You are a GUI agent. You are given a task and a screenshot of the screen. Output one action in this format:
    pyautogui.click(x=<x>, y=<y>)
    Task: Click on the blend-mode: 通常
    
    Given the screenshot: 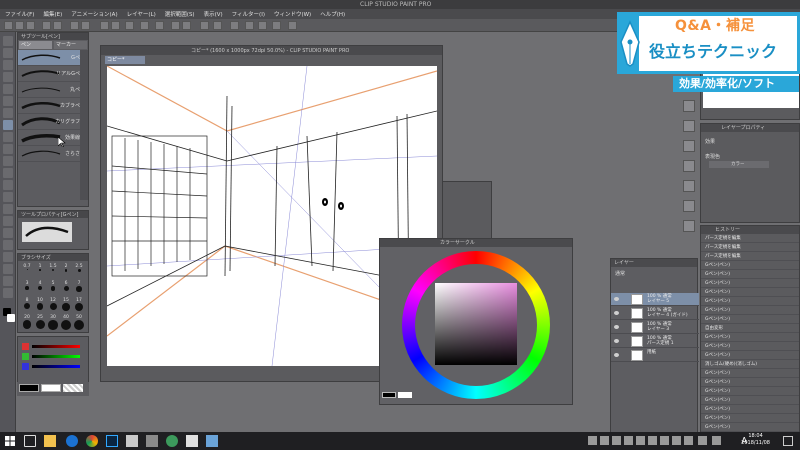 What is the action you would take?
    pyautogui.click(x=620, y=273)
    